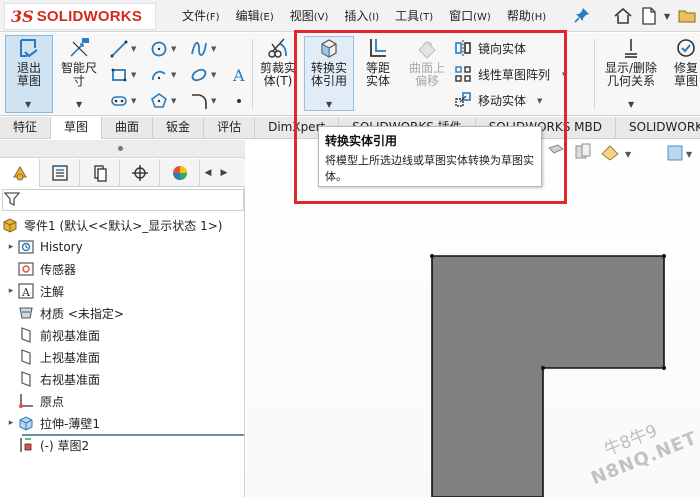  Describe the element at coordinates (40, 401) in the screenshot. I see `tree-item-origin: 原点` at that location.